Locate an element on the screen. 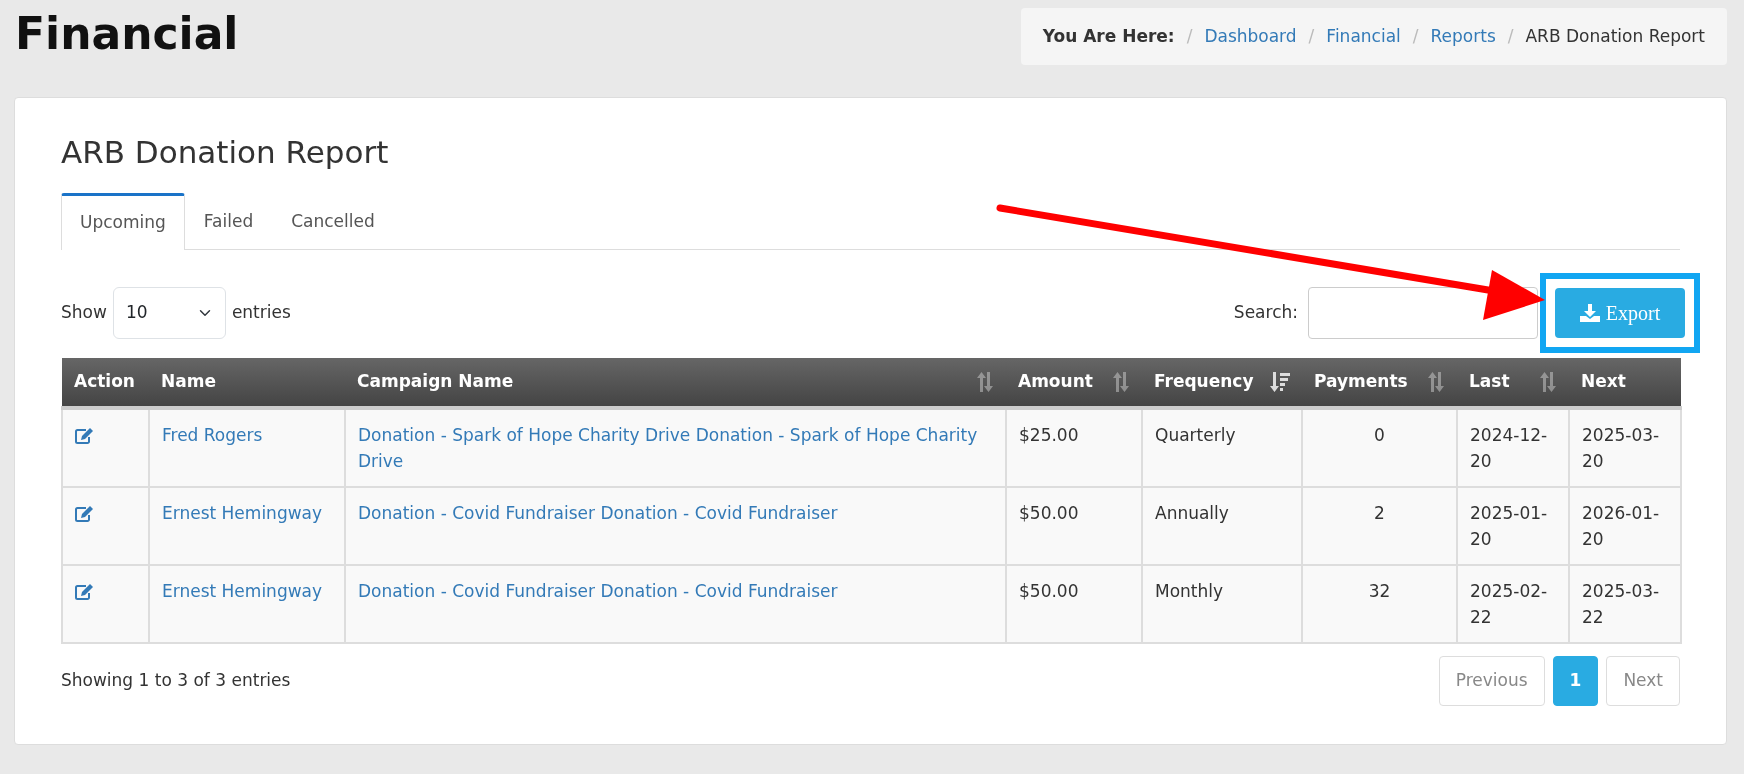  table-cell: 2 is located at coordinates (1379, 525).